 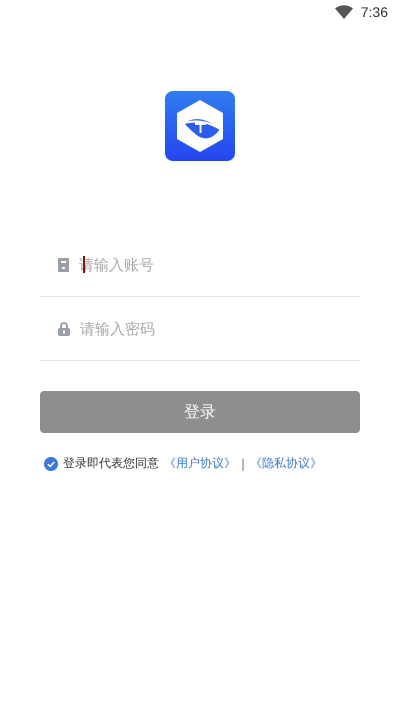 What do you see at coordinates (64, 329) in the screenshot?
I see `lock-icon` at bounding box center [64, 329].